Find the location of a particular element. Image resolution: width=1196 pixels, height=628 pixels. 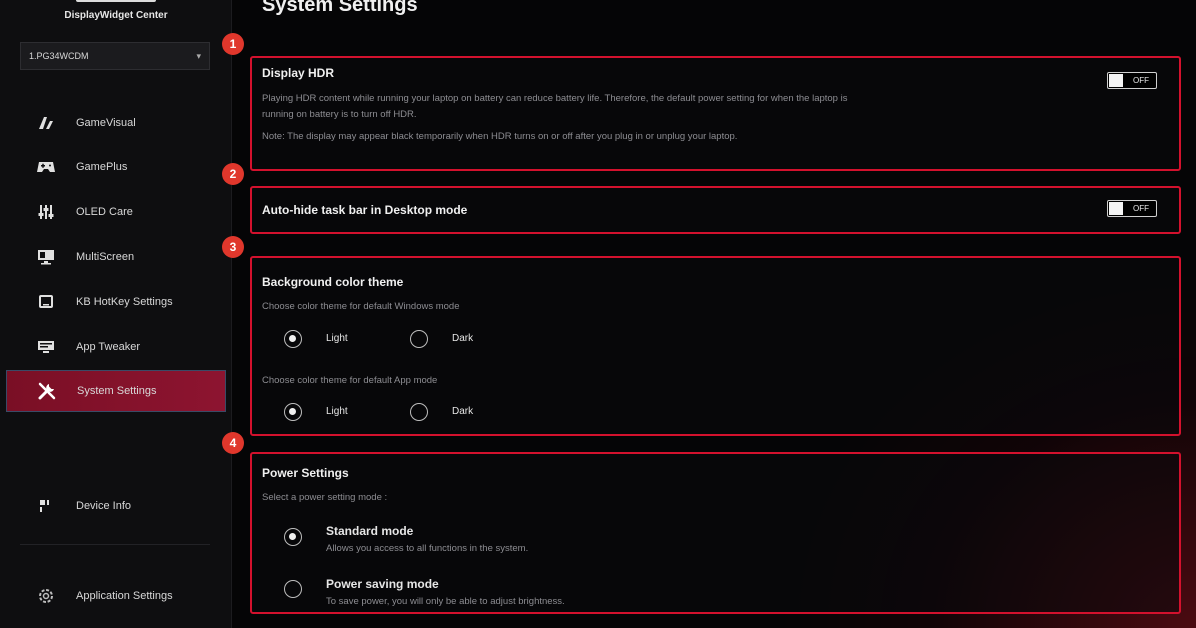

sidebar-item-oled-care: OLED Care is located at coordinates (116, 212).